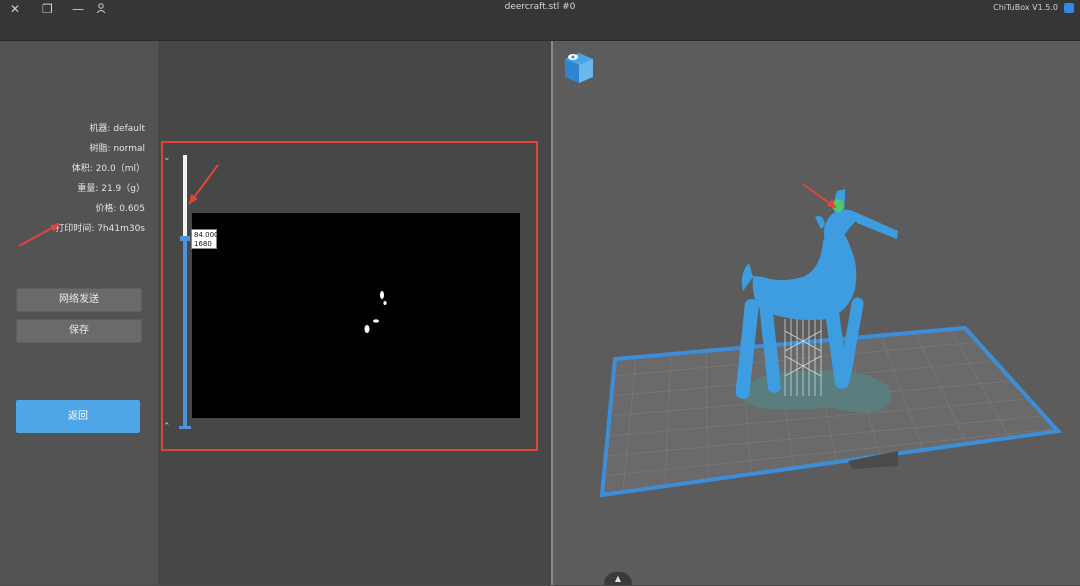  I want to click on annotation-arrow-print-time, so click(39, 235).